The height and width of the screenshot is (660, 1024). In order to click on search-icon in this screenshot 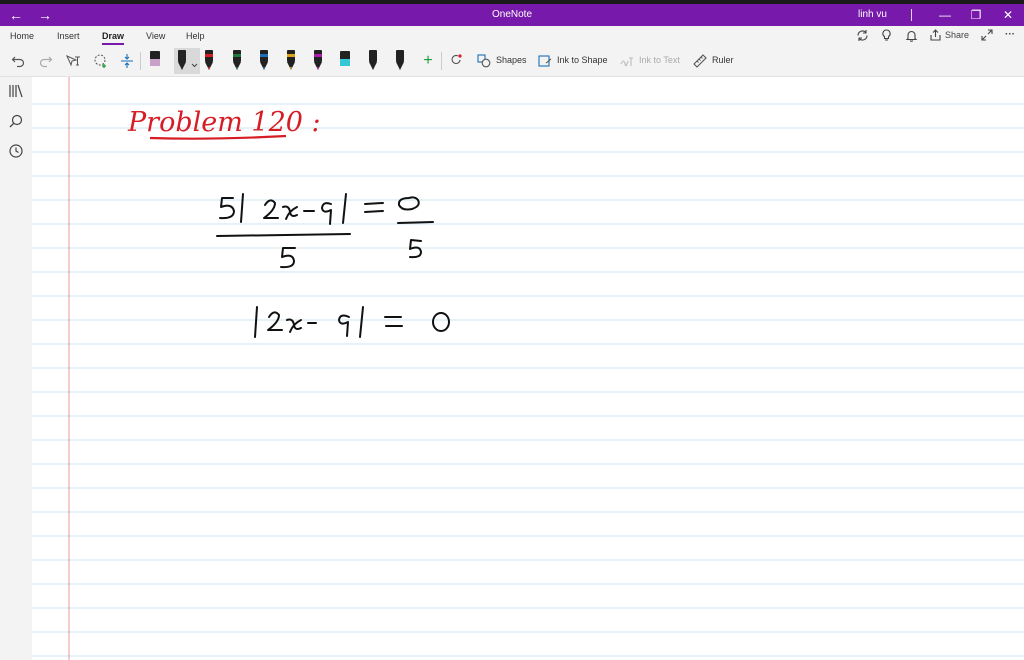, I will do `click(16, 121)`.